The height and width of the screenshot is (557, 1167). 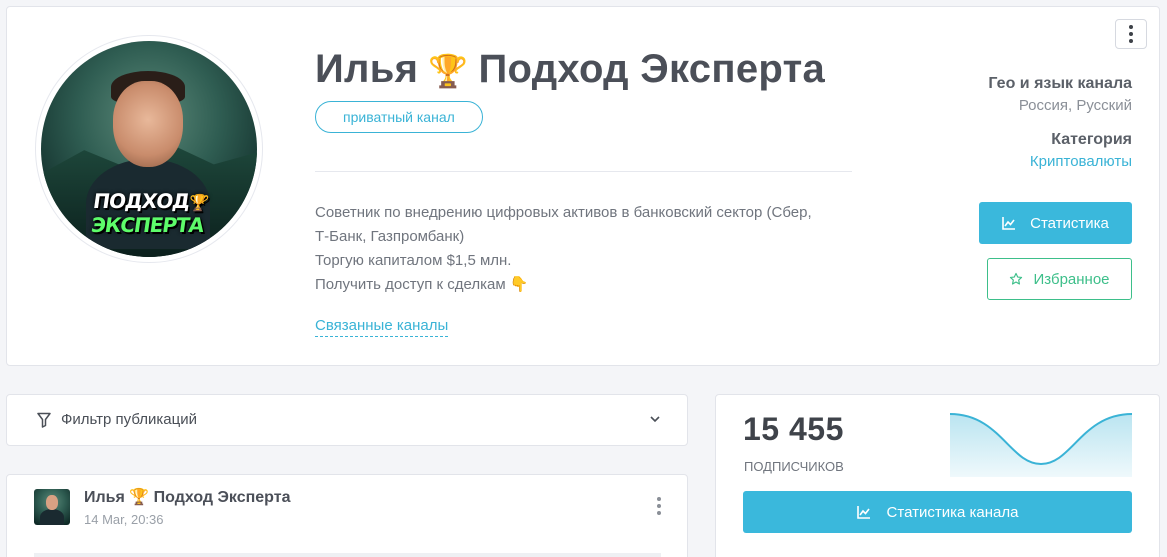 What do you see at coordinates (367, 69) in the screenshot?
I see `channel-name: Илья` at bounding box center [367, 69].